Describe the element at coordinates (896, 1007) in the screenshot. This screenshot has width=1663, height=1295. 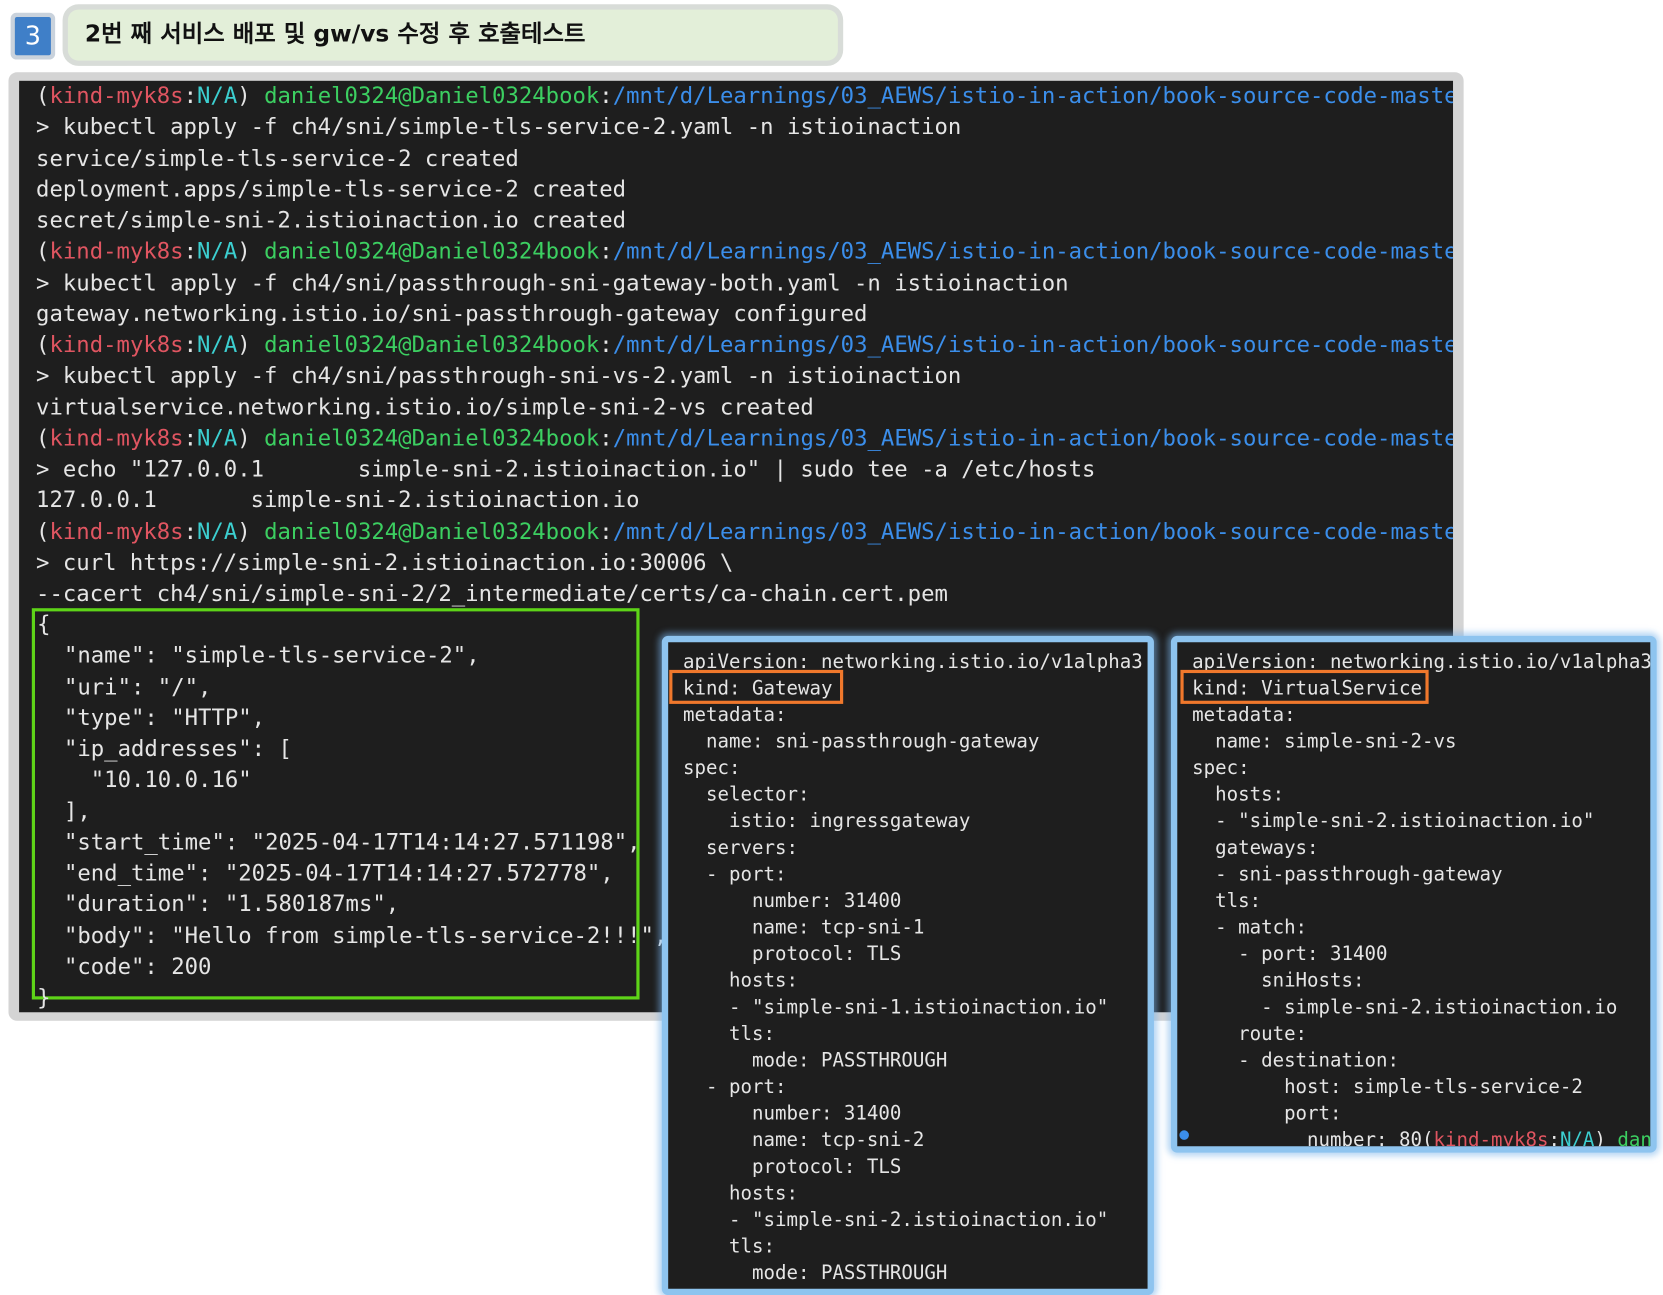
I see `yaml-line: - "simple-sni-1.istioinaction.io"` at that location.